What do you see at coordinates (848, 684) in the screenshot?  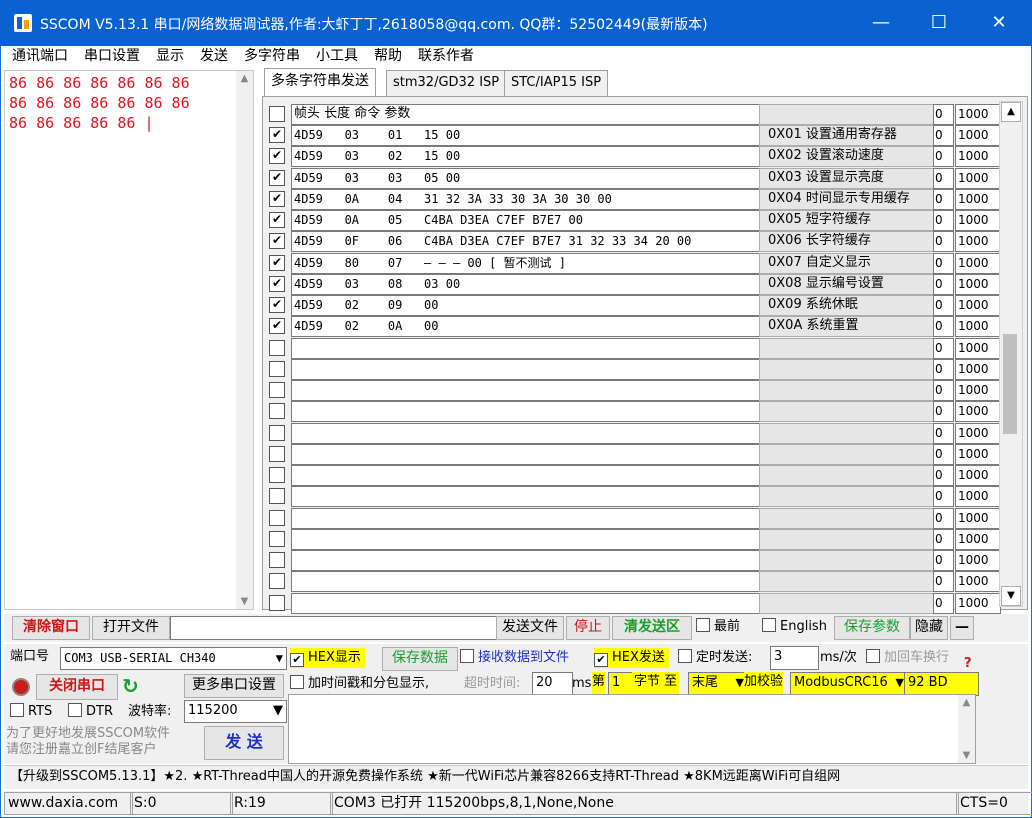 I see `checksum-select: ModbusCRC16 ▼` at bounding box center [848, 684].